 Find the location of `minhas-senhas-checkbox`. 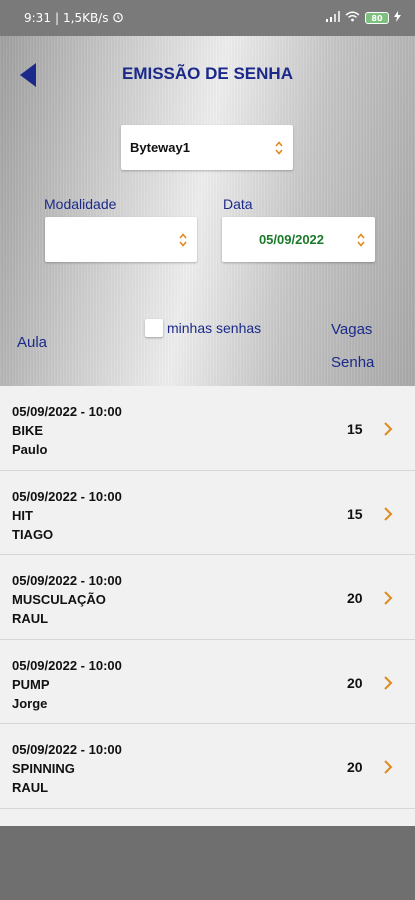

minhas-senhas-checkbox is located at coordinates (154, 328).